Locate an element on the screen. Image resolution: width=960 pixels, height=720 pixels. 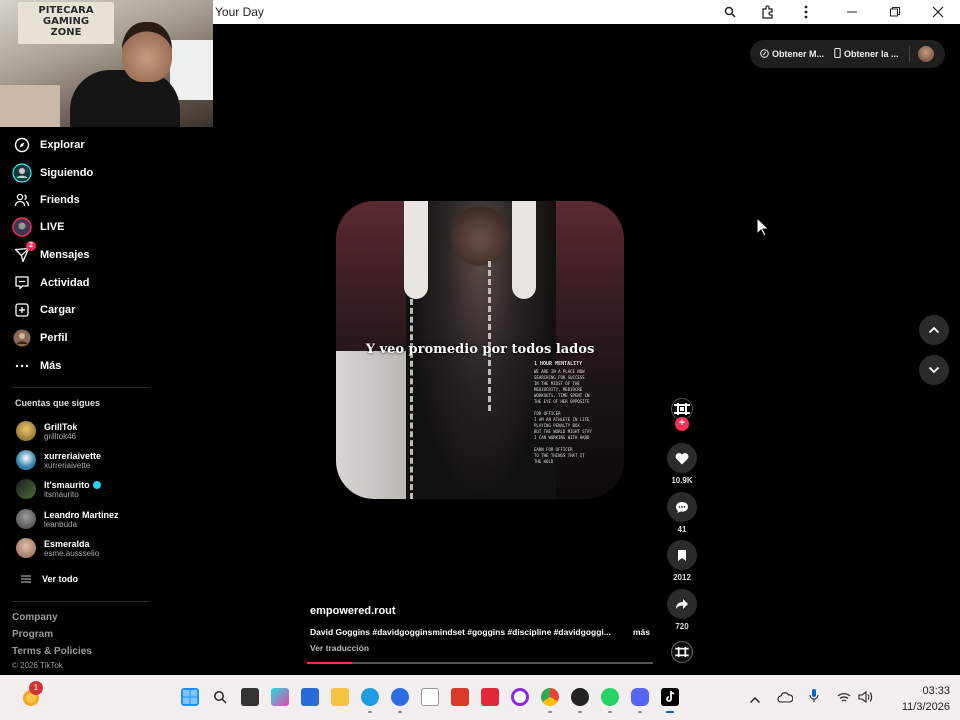
video-poster-title: 1 HOUR MENTALITY is located at coordinates (558, 364).